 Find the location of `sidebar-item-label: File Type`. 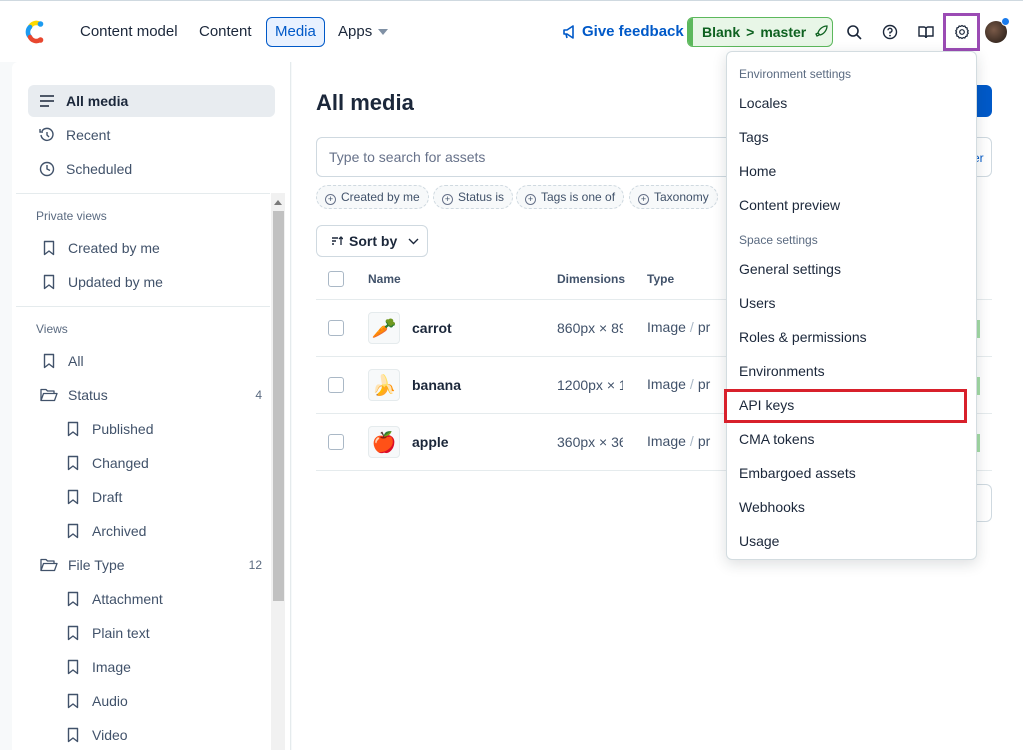

sidebar-item-label: File Type is located at coordinates (96, 565).